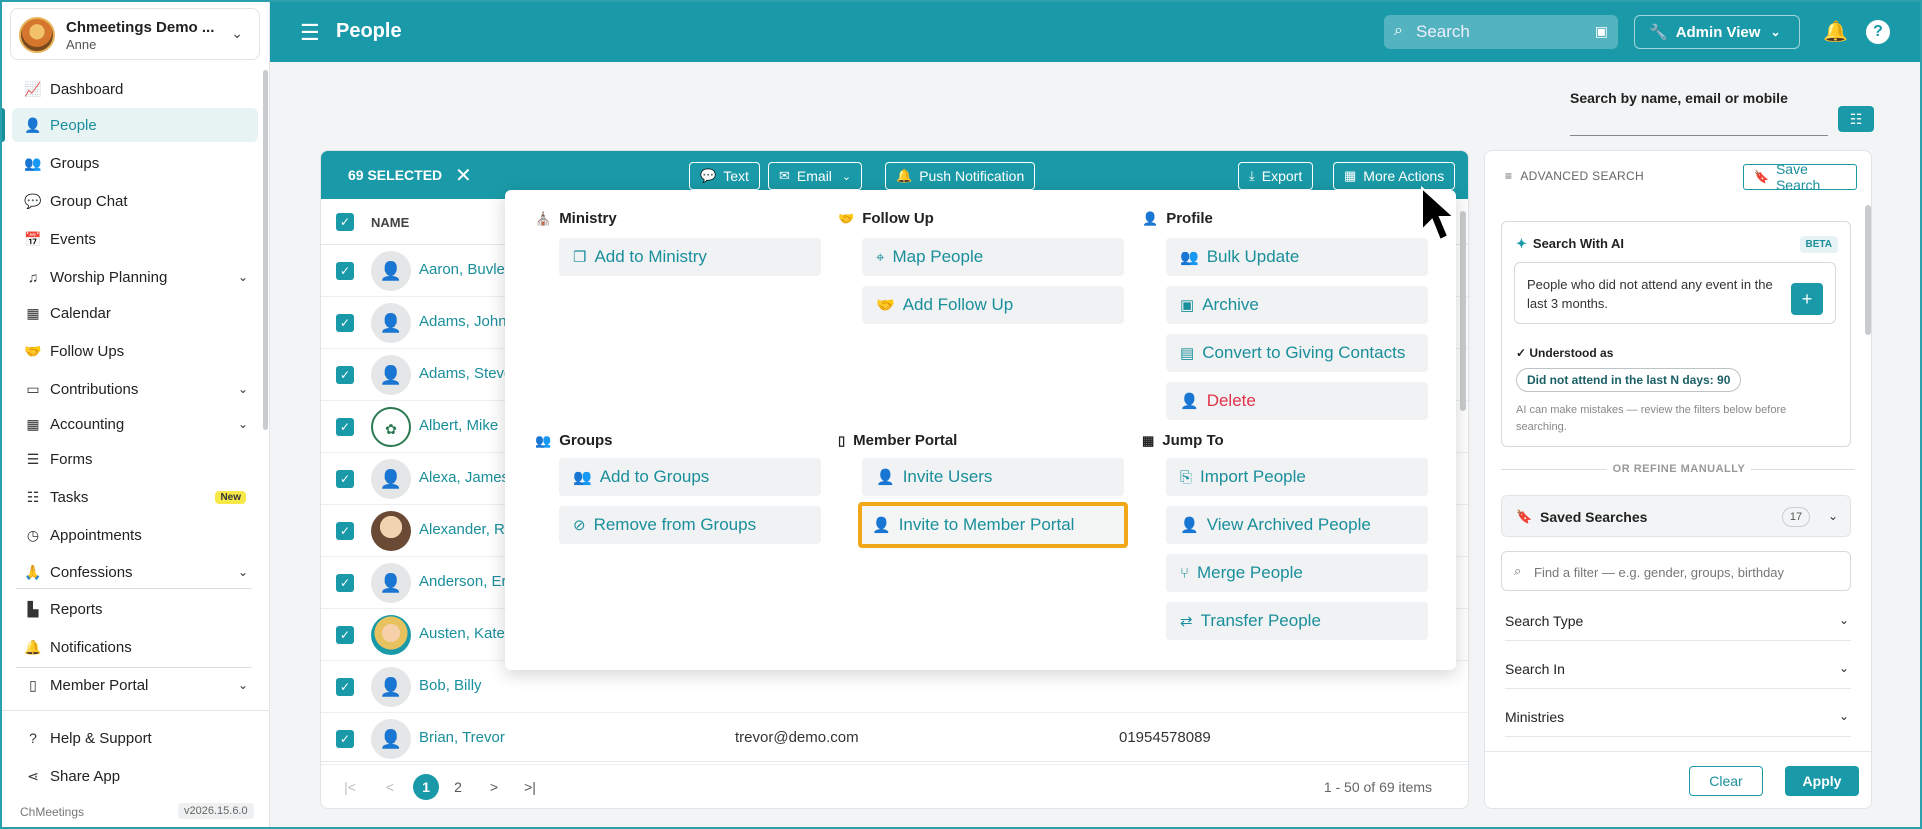 This screenshot has width=1922, height=829. I want to click on chevron-down-icon: ⌄, so click(242, 685).